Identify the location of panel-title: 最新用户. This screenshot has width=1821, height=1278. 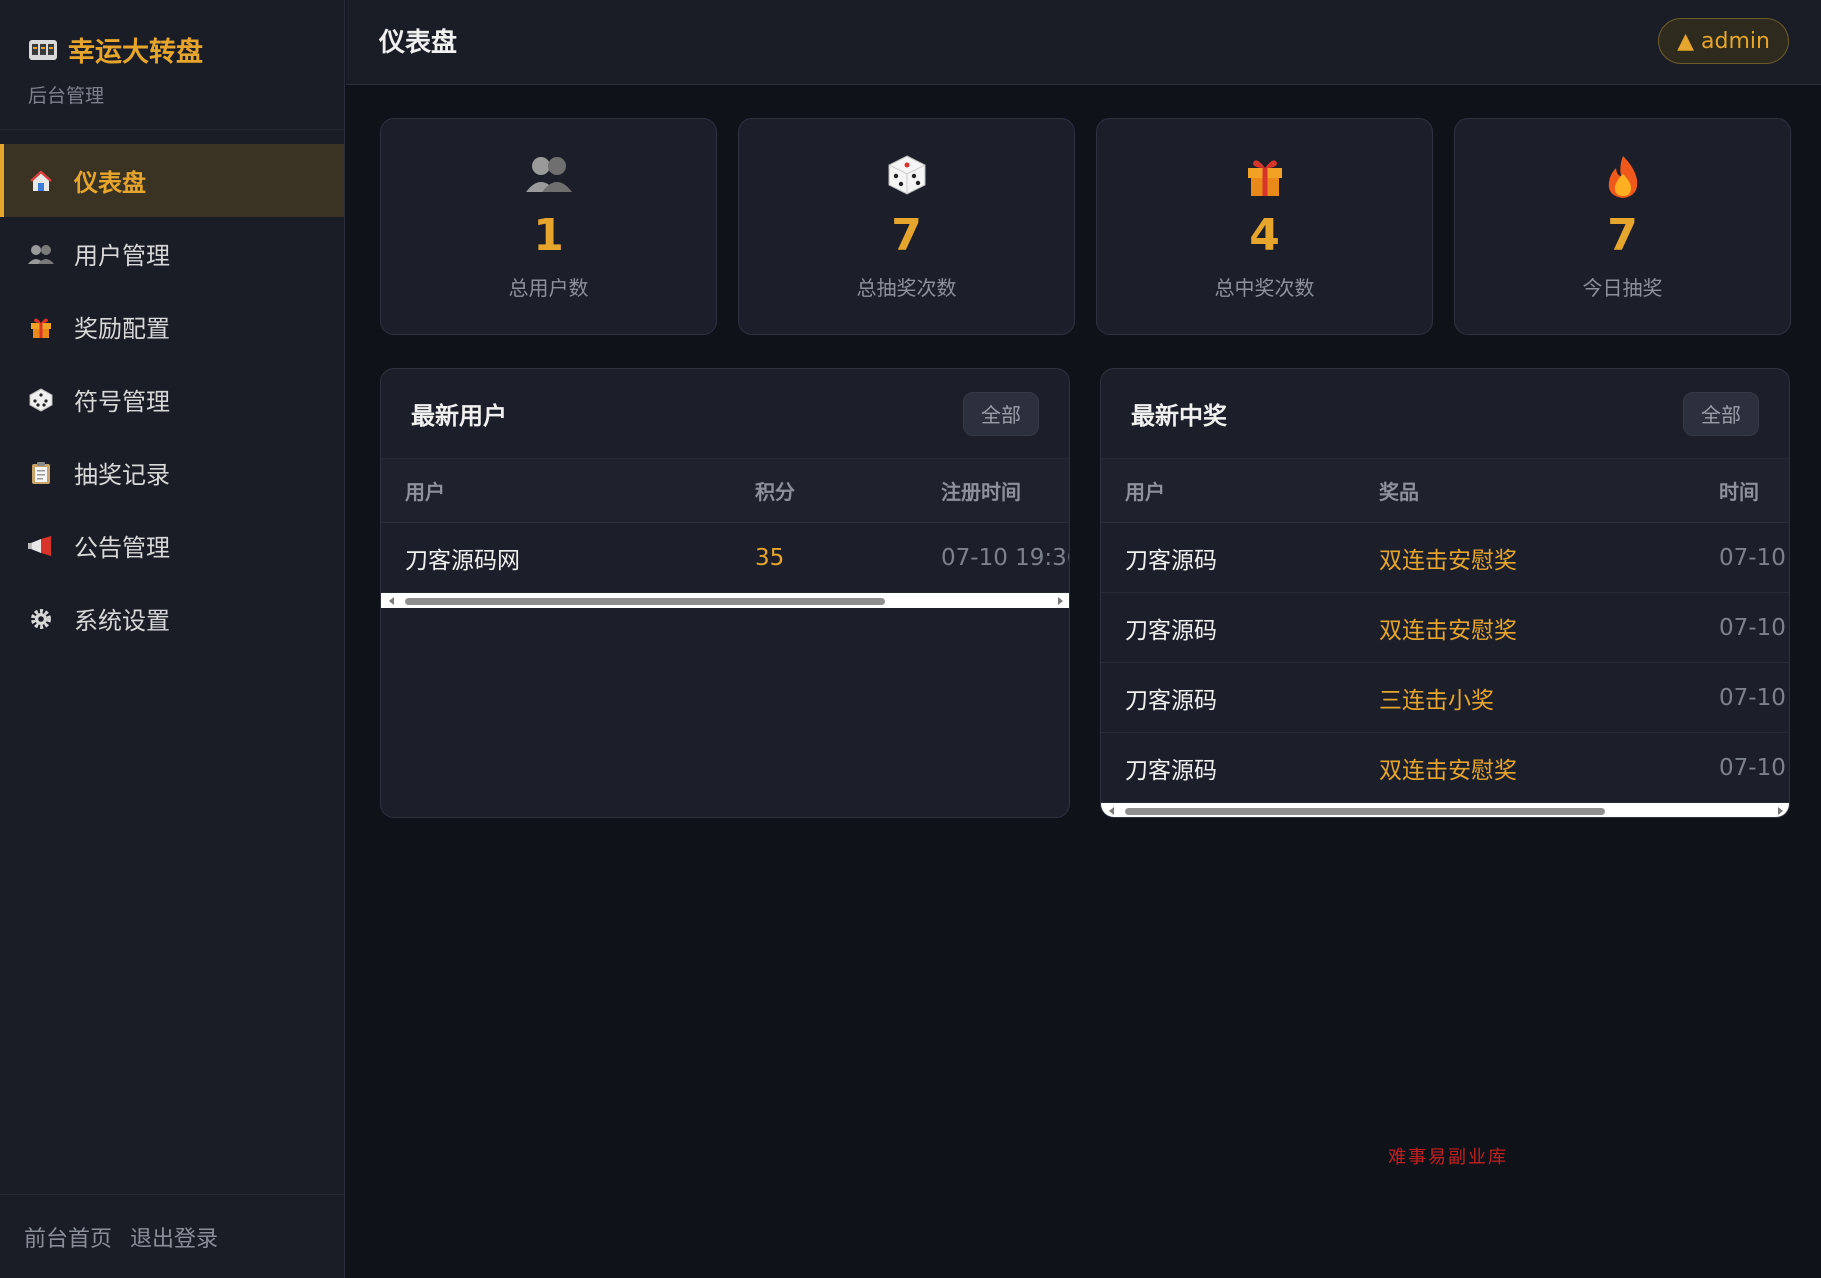
(459, 416).